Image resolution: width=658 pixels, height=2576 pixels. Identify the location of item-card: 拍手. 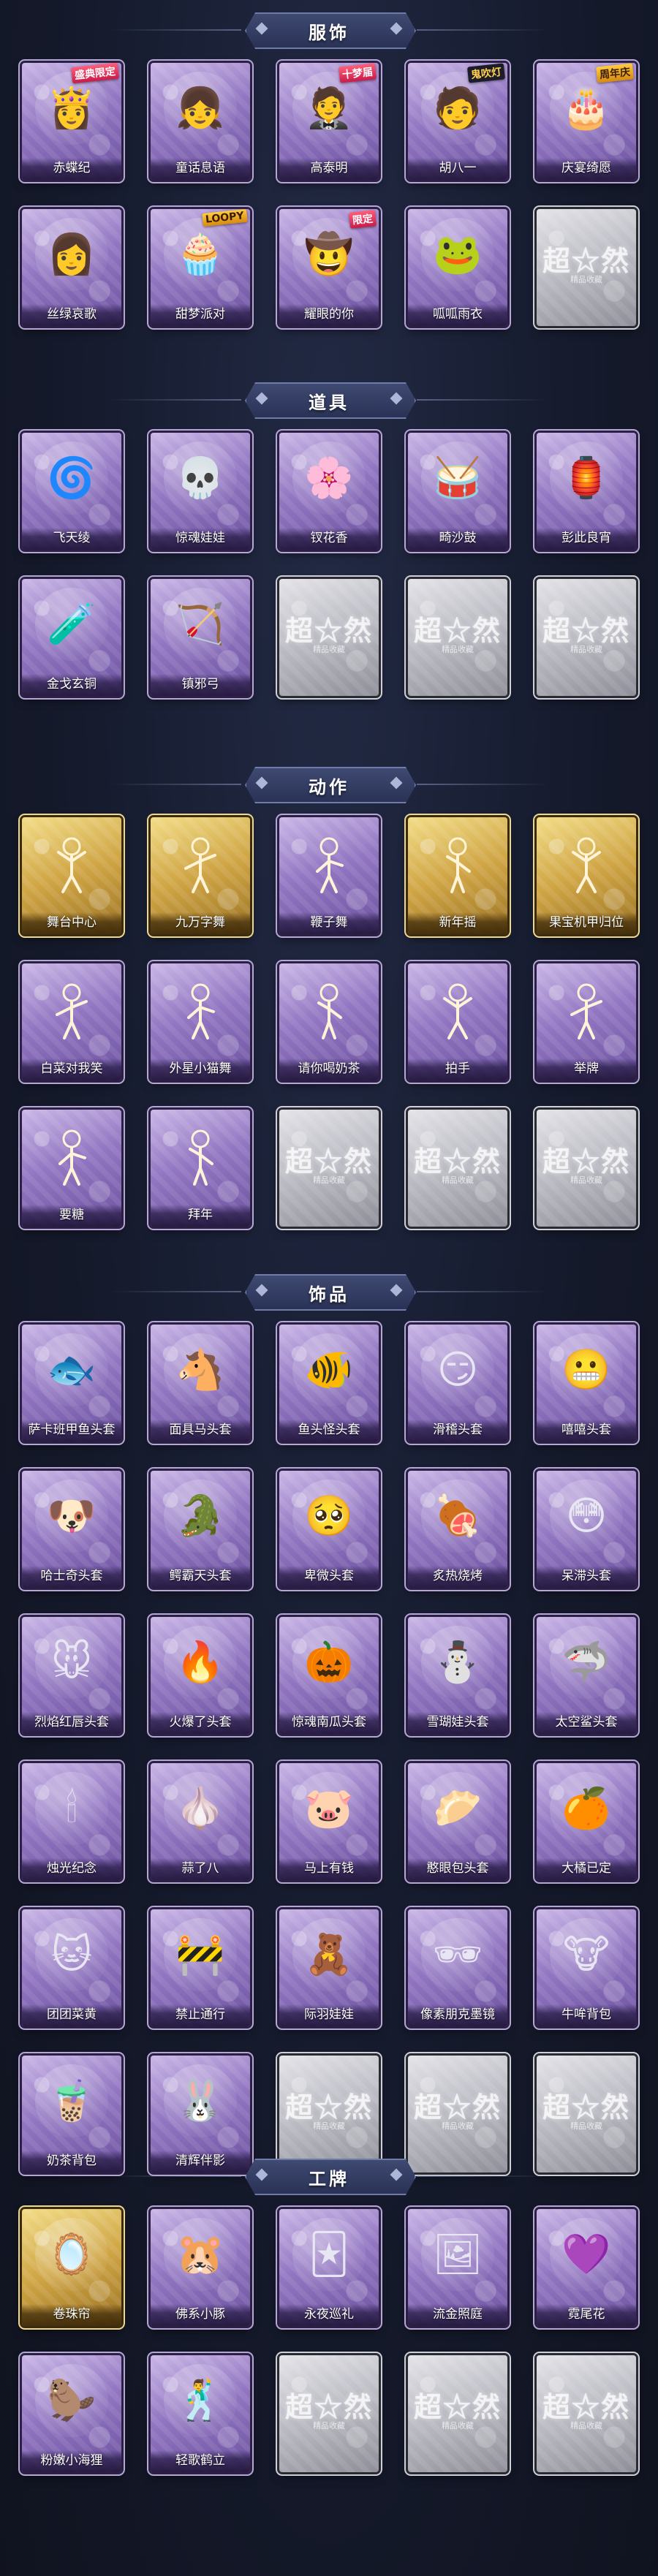
(458, 1021).